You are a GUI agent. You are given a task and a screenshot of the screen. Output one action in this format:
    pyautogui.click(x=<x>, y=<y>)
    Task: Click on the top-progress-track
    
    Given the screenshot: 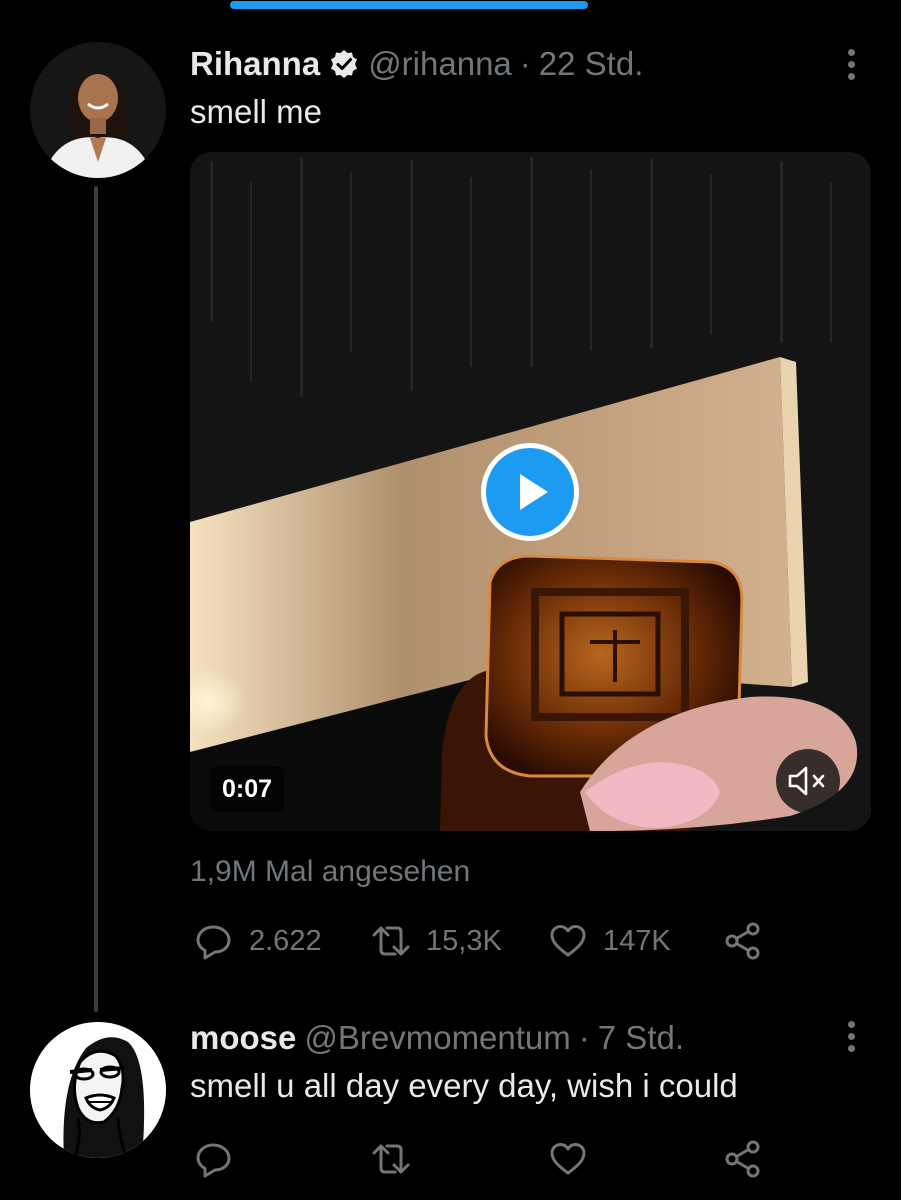 What is the action you would take?
    pyautogui.click(x=450, y=6)
    